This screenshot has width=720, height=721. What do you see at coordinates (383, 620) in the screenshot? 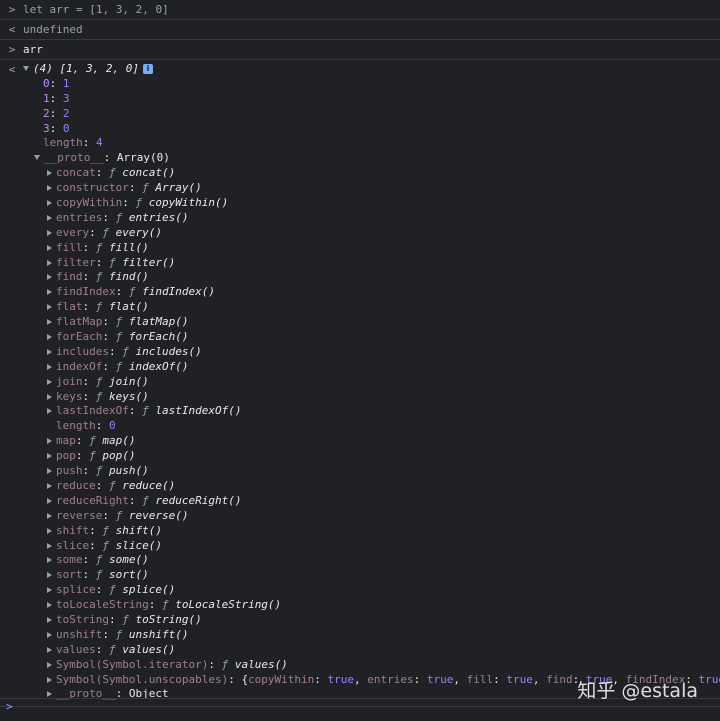
I see `proto-method-row: toString: ƒ toString()` at bounding box center [383, 620].